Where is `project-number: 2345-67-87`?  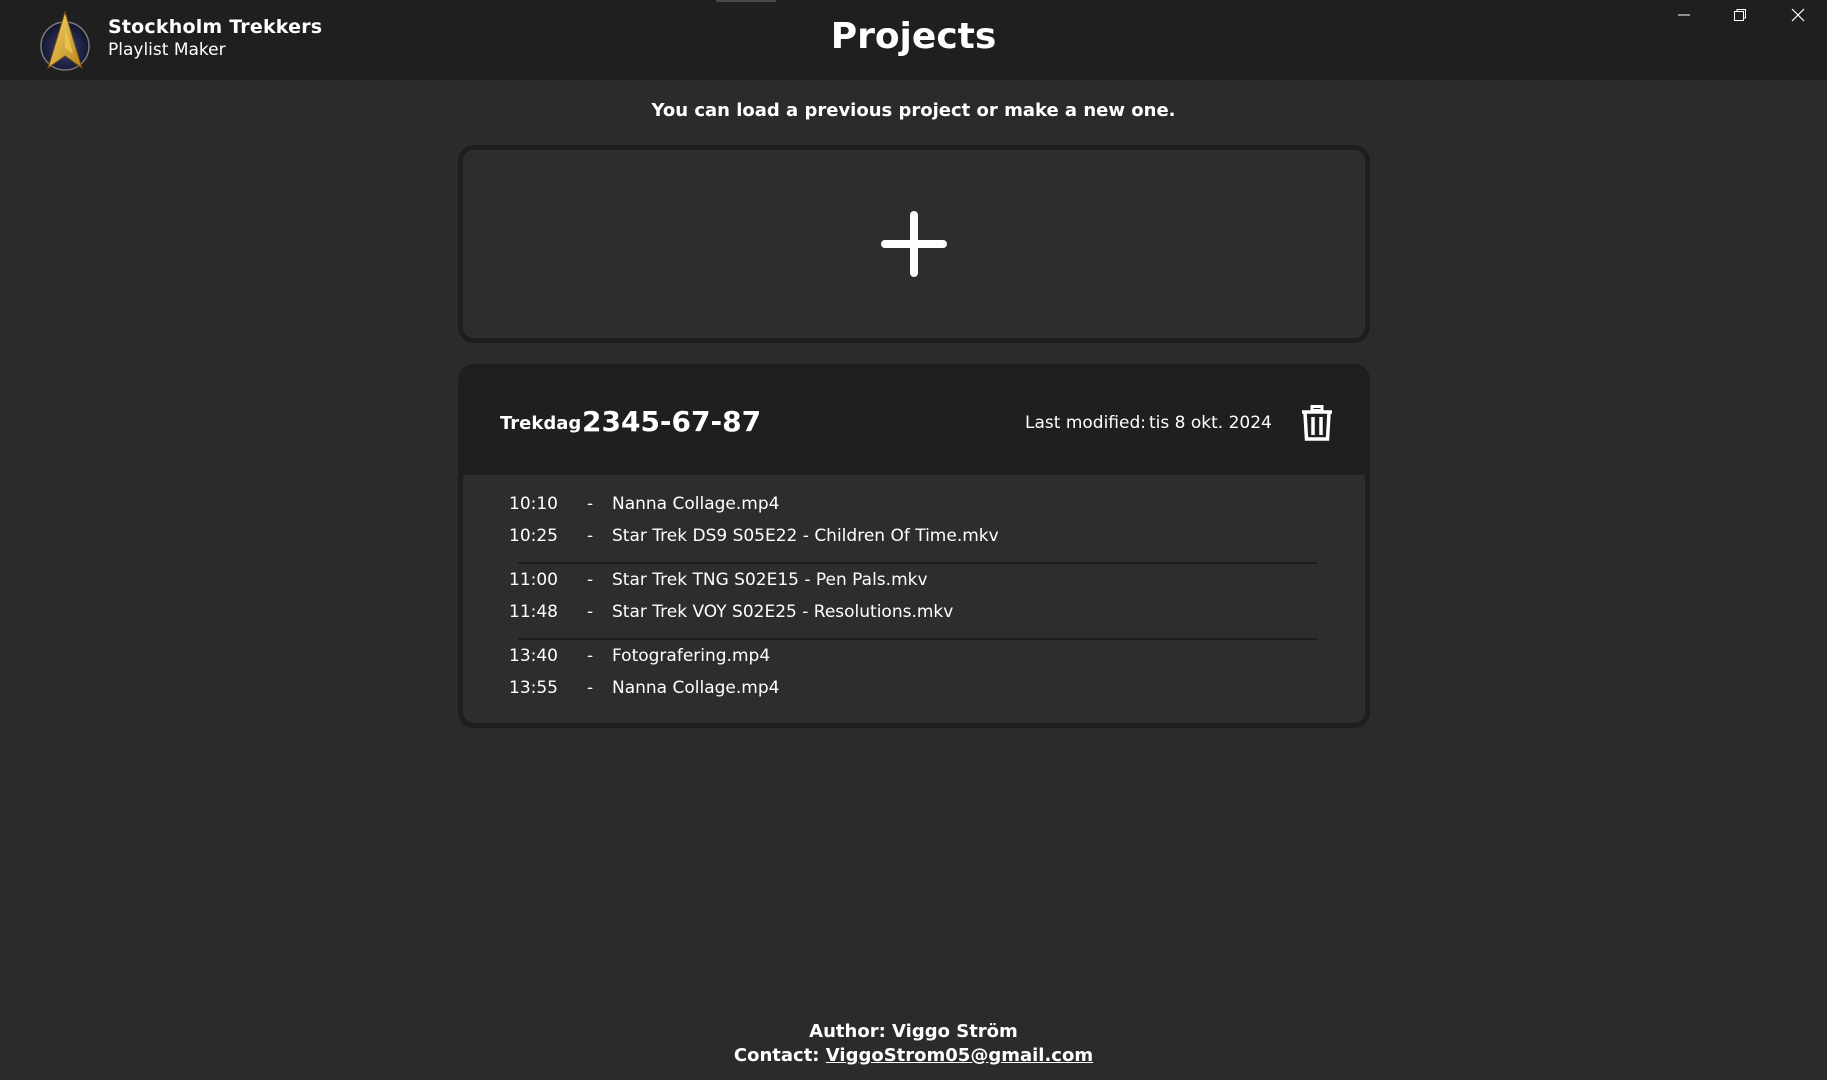
project-number: 2345-67-87 is located at coordinates (672, 421).